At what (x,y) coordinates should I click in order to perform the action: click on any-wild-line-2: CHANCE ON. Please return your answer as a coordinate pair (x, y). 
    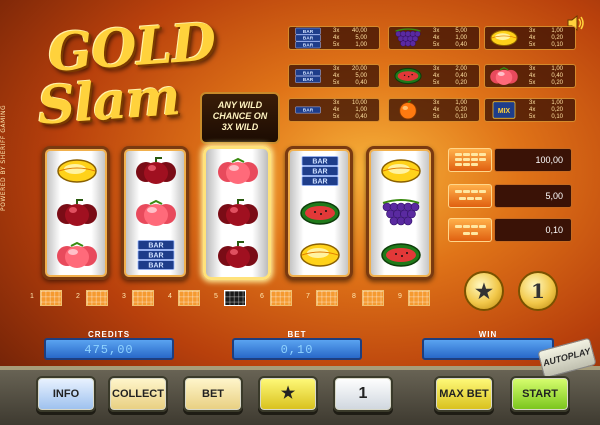
    Looking at the image, I should click on (240, 116).